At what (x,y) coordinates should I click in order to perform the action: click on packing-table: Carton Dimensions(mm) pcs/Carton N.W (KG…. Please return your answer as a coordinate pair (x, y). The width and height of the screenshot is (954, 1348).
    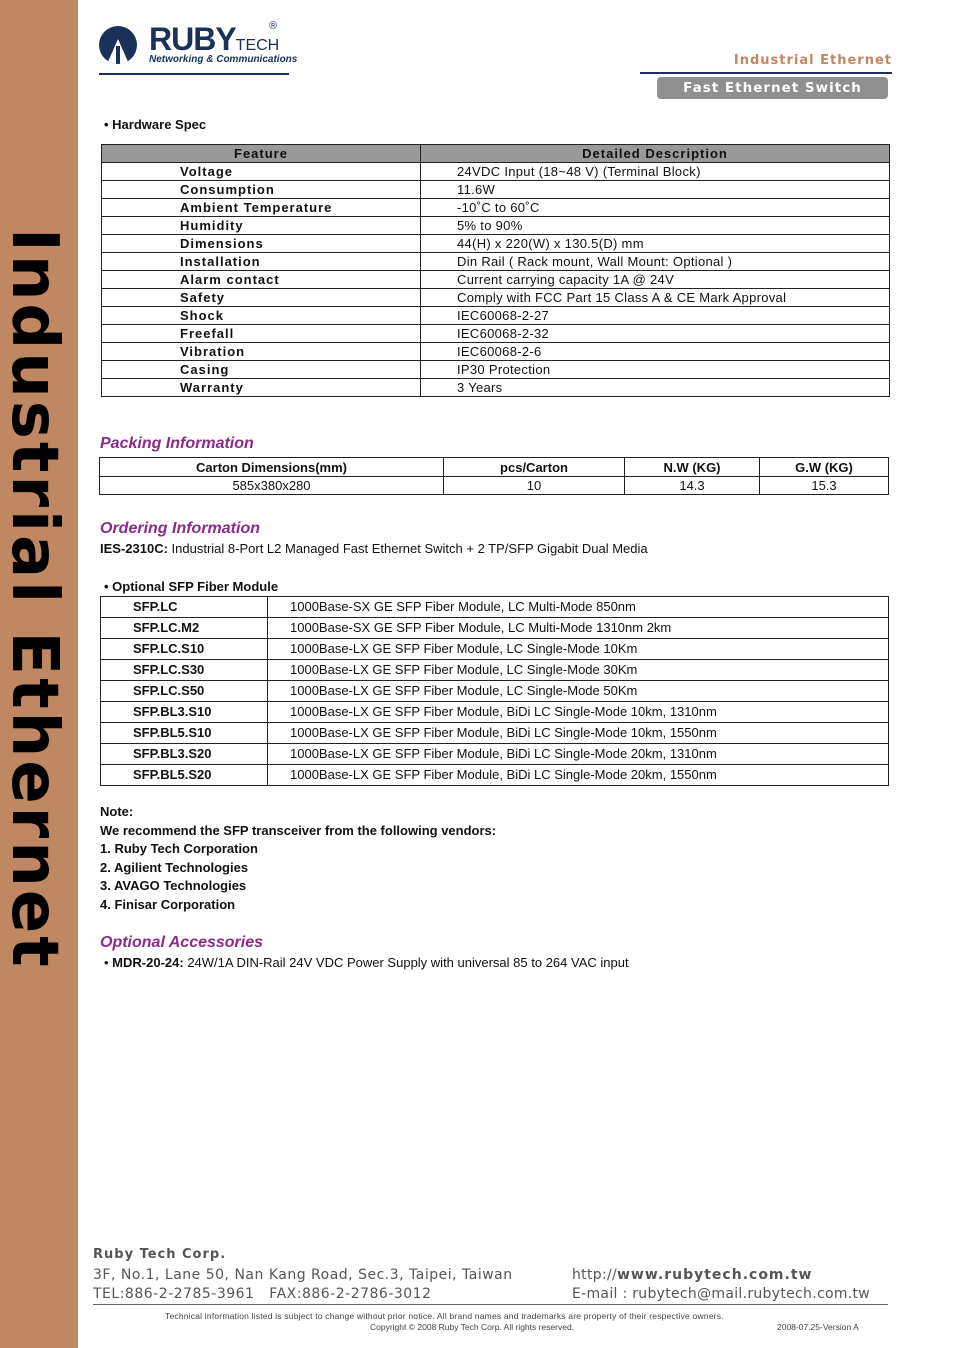
    Looking at the image, I should click on (494, 476).